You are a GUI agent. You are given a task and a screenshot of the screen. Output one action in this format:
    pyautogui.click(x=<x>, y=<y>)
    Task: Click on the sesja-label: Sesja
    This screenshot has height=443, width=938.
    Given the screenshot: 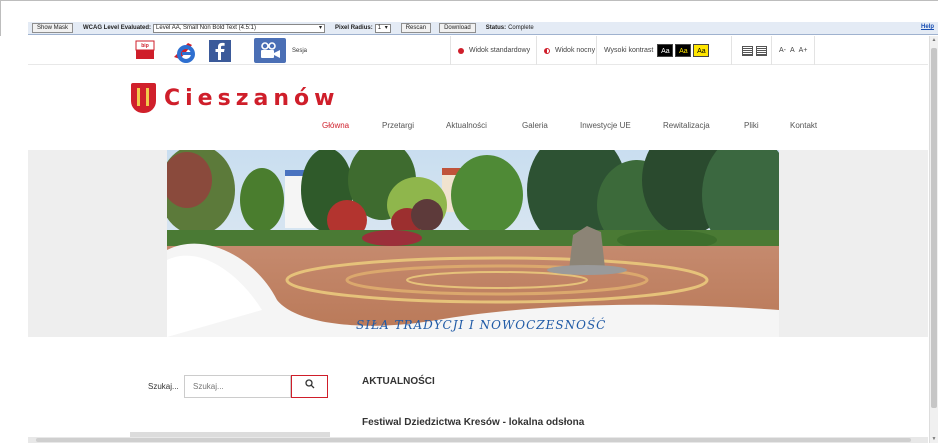 What is the action you would take?
    pyautogui.click(x=299, y=51)
    